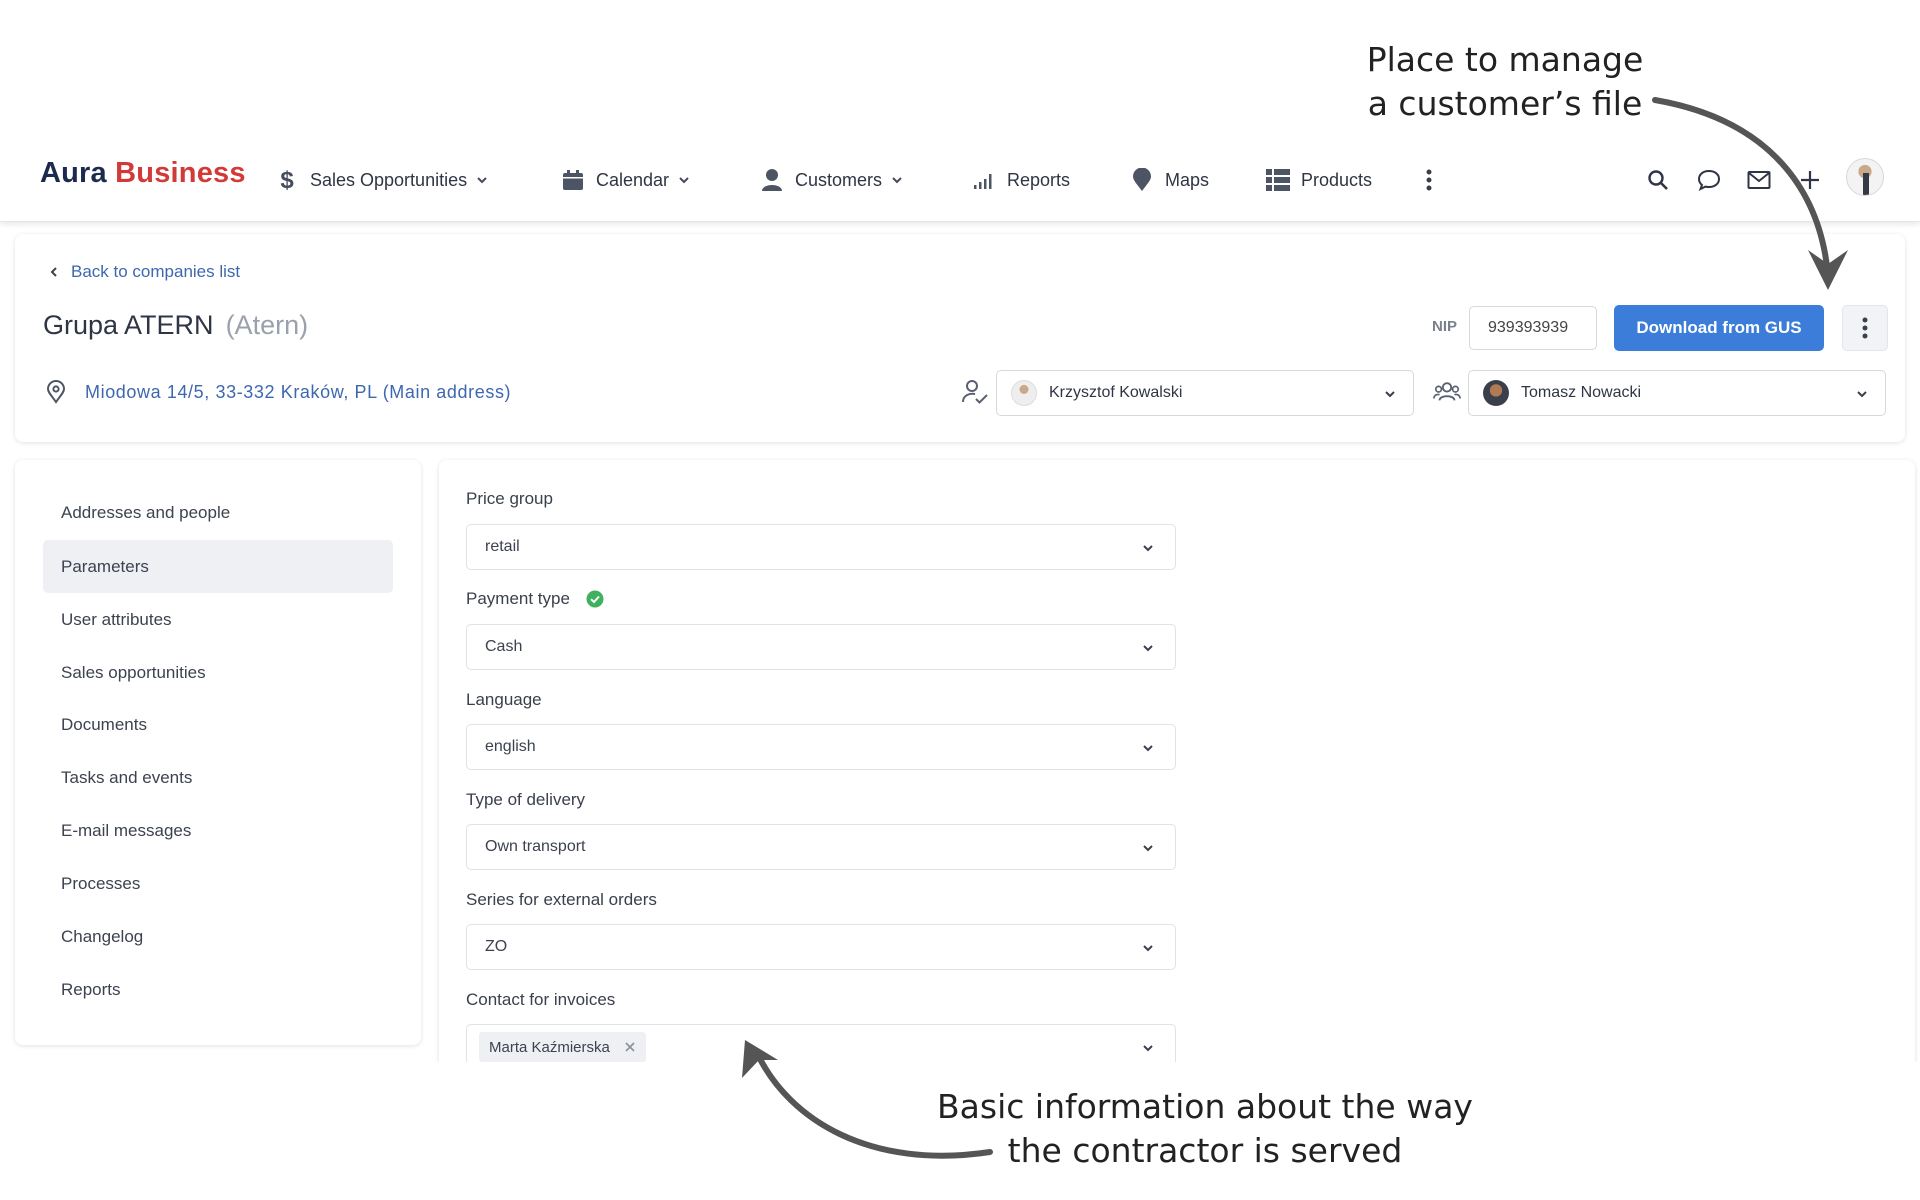 This screenshot has width=1920, height=1200. I want to click on field-label-text: Series for external orders, so click(561, 899).